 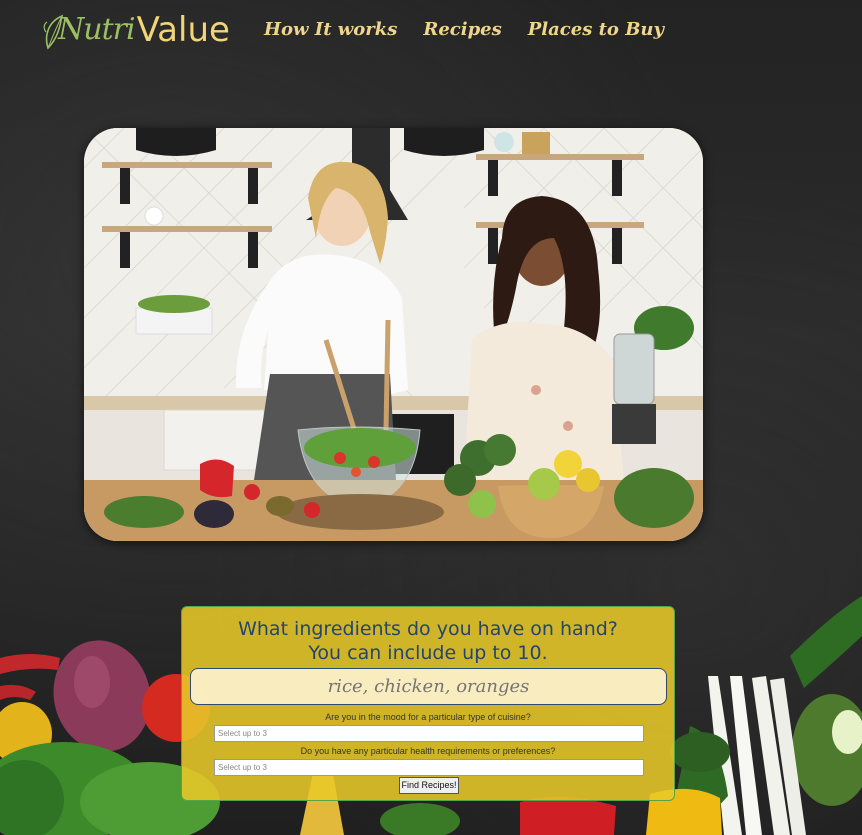 What do you see at coordinates (429, 733) in the screenshot?
I see `cuisine-select: Select up to 3` at bounding box center [429, 733].